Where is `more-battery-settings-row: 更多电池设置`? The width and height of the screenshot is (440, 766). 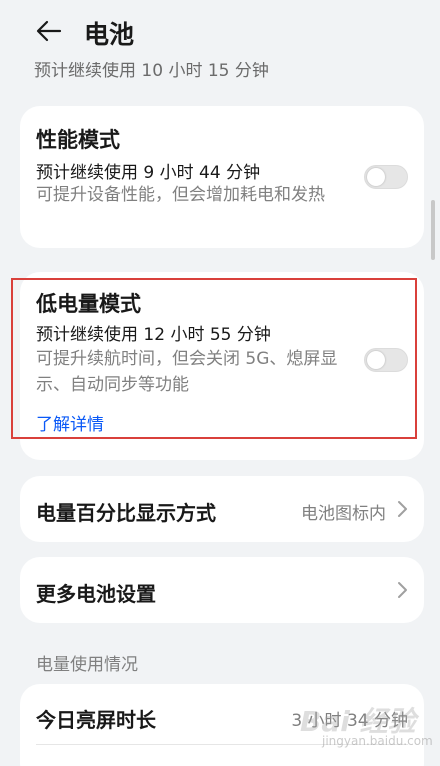 more-battery-settings-row: 更多电池设置 is located at coordinates (222, 590).